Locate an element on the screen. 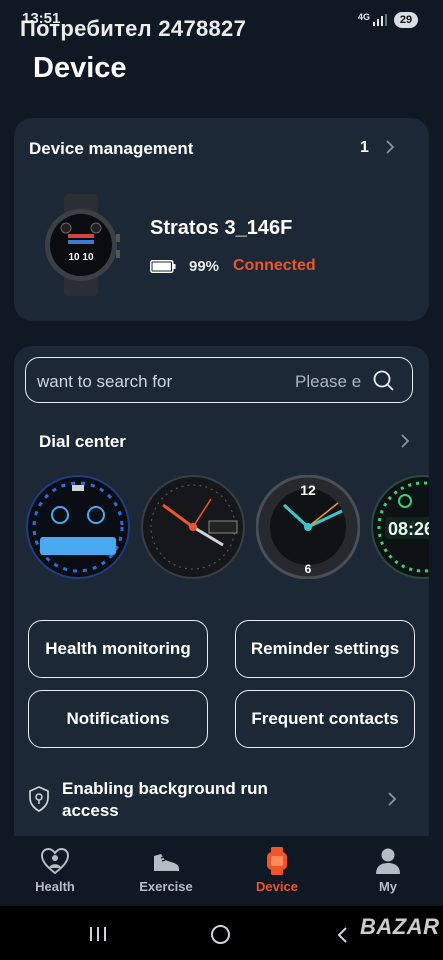 The image size is (443, 960). nav-health-label: Health is located at coordinates (55, 886).